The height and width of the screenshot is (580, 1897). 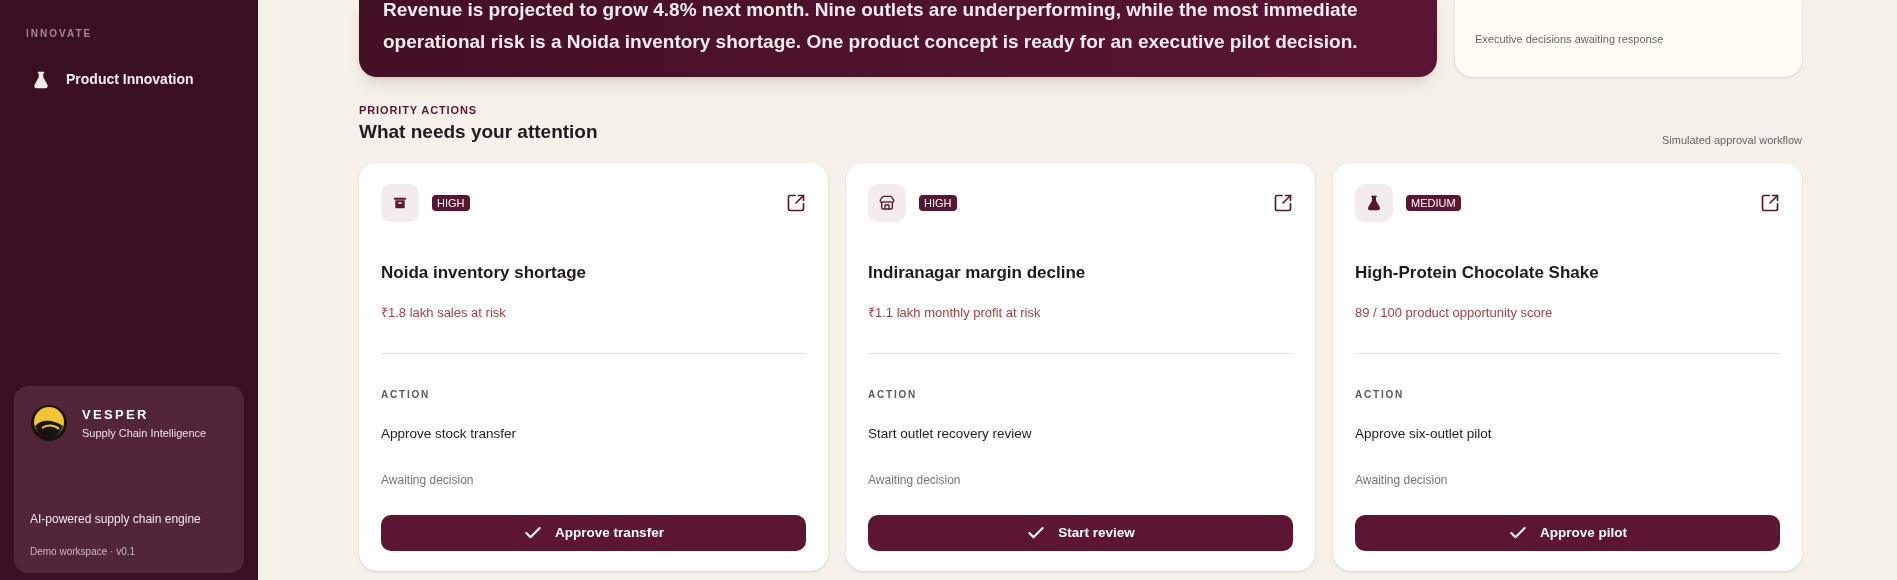 What do you see at coordinates (116, 519) in the screenshot?
I see `brand-description: AI-powered supply chain engine` at bounding box center [116, 519].